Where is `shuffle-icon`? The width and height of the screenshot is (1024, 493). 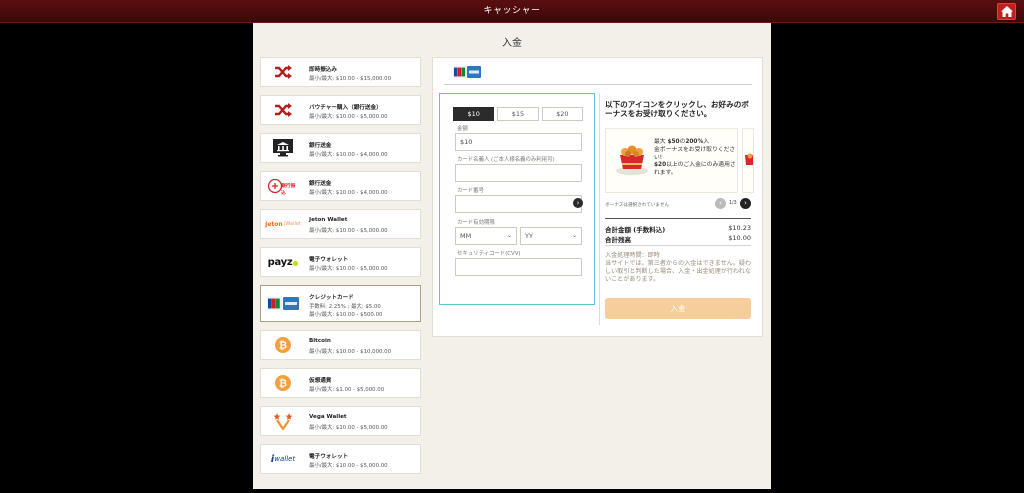
shuffle-icon is located at coordinates (283, 110).